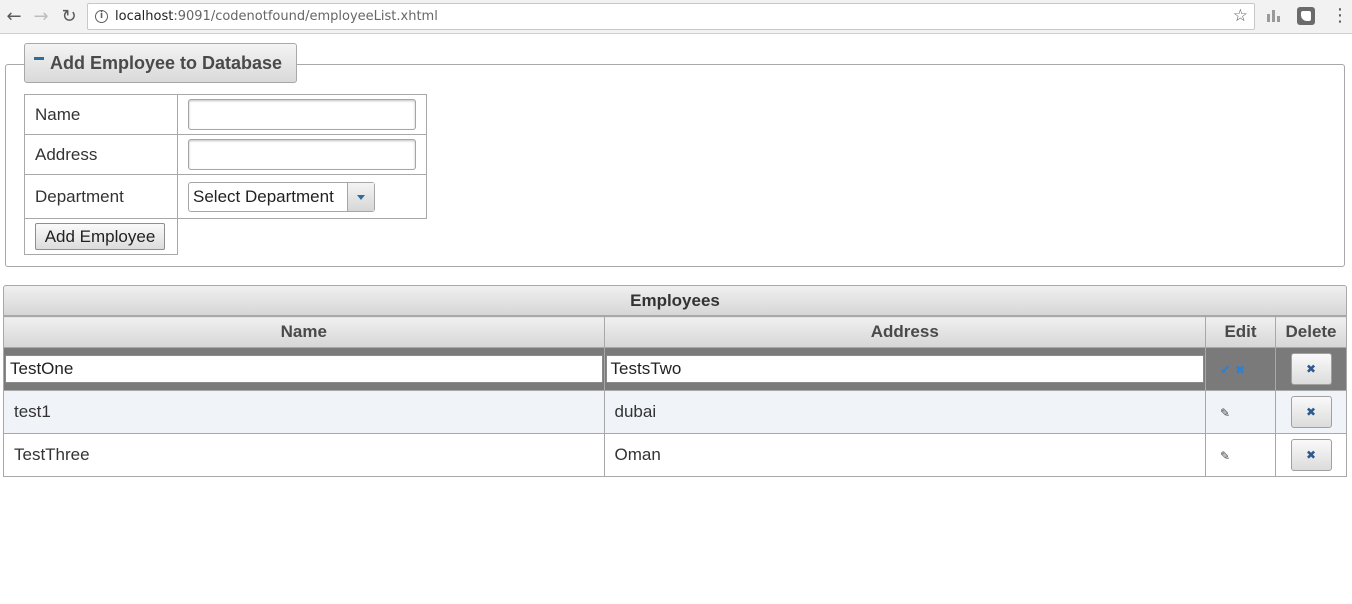 The width and height of the screenshot is (1352, 604). I want to click on chevron-down-icon, so click(360, 196).